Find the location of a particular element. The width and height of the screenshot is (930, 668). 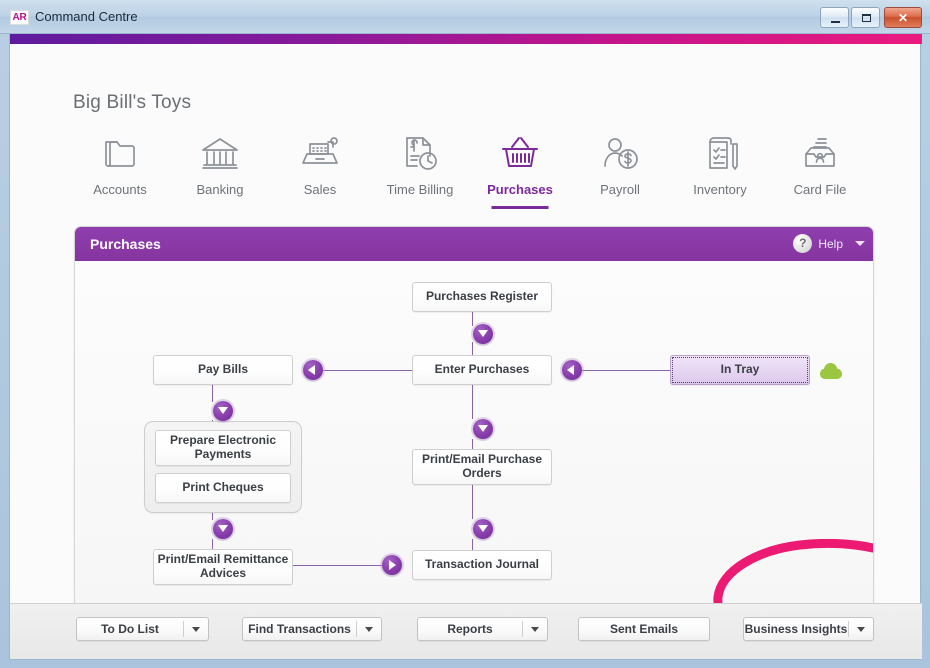

flow-node-prepare-electronic-payments: Prepare Electronic Payments is located at coordinates (223, 448).